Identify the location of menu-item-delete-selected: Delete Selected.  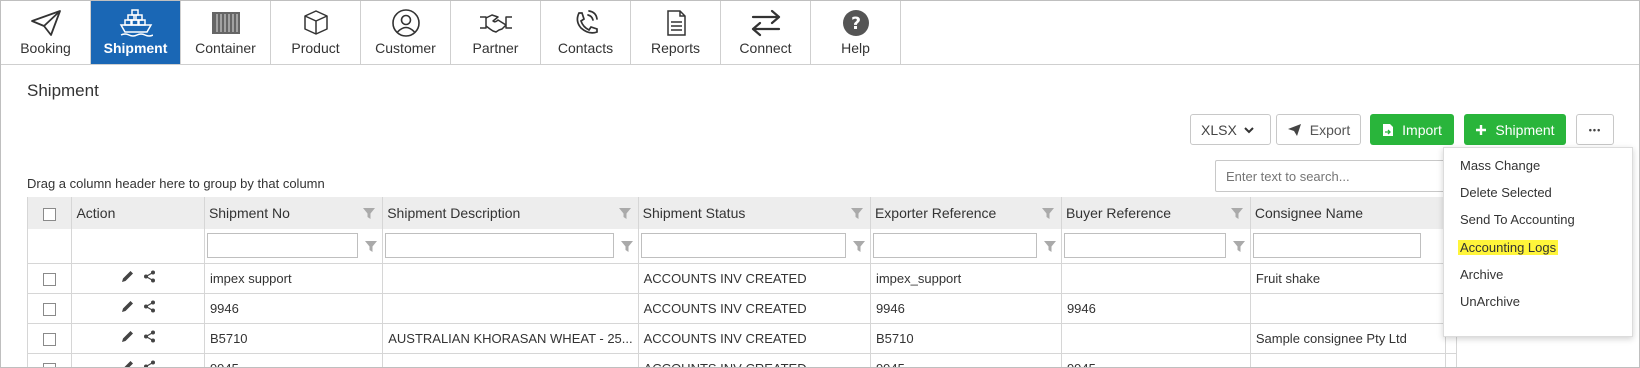
(1506, 192).